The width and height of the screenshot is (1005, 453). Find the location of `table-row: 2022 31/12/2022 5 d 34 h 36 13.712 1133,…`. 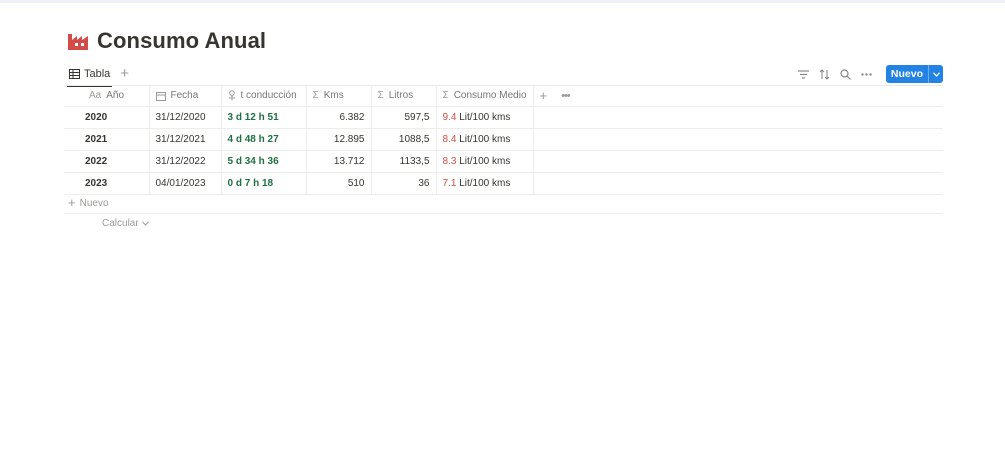

table-row: 2022 31/12/2022 5 d 34 h 36 13.712 1133,… is located at coordinates (503, 161).